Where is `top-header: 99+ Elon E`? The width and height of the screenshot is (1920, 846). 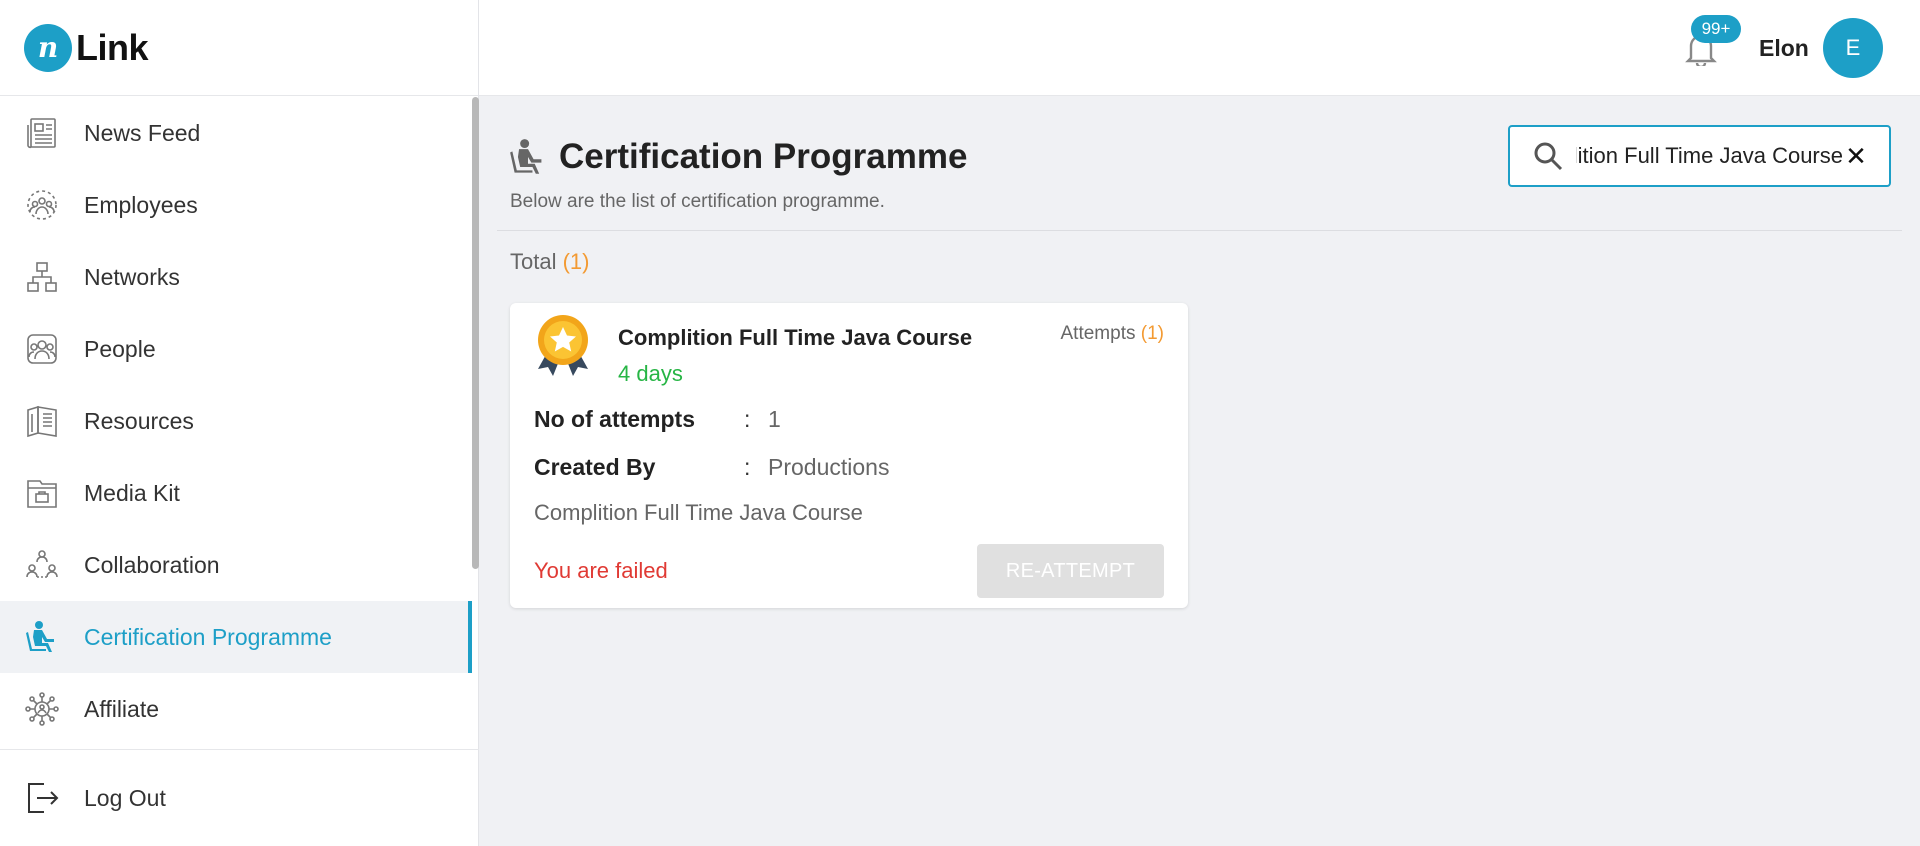
top-header: 99+ Elon E is located at coordinates (1199, 48).